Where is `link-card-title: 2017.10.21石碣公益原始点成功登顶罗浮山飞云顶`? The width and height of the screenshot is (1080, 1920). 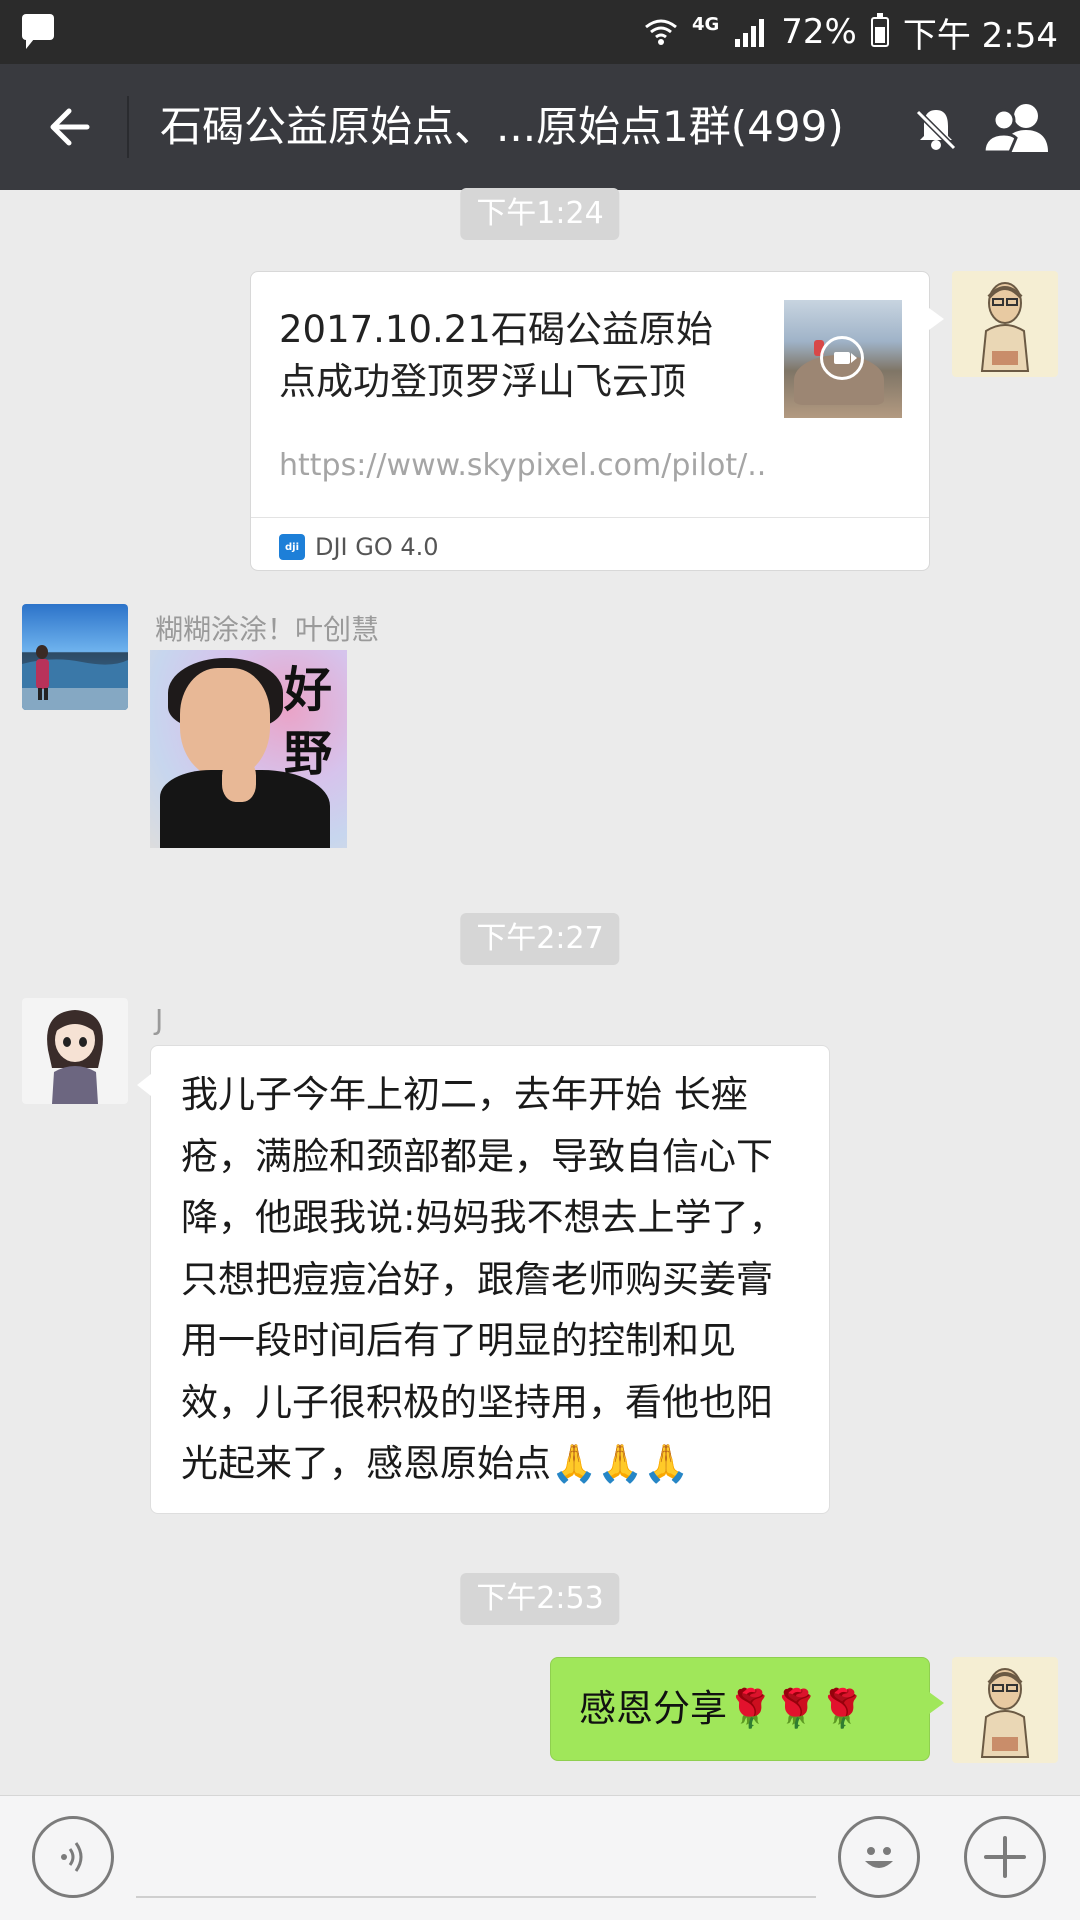 link-card-title: 2017.10.21石碣公益原始点成功登顶罗浮山飞云顶 is located at coordinates (496, 355).